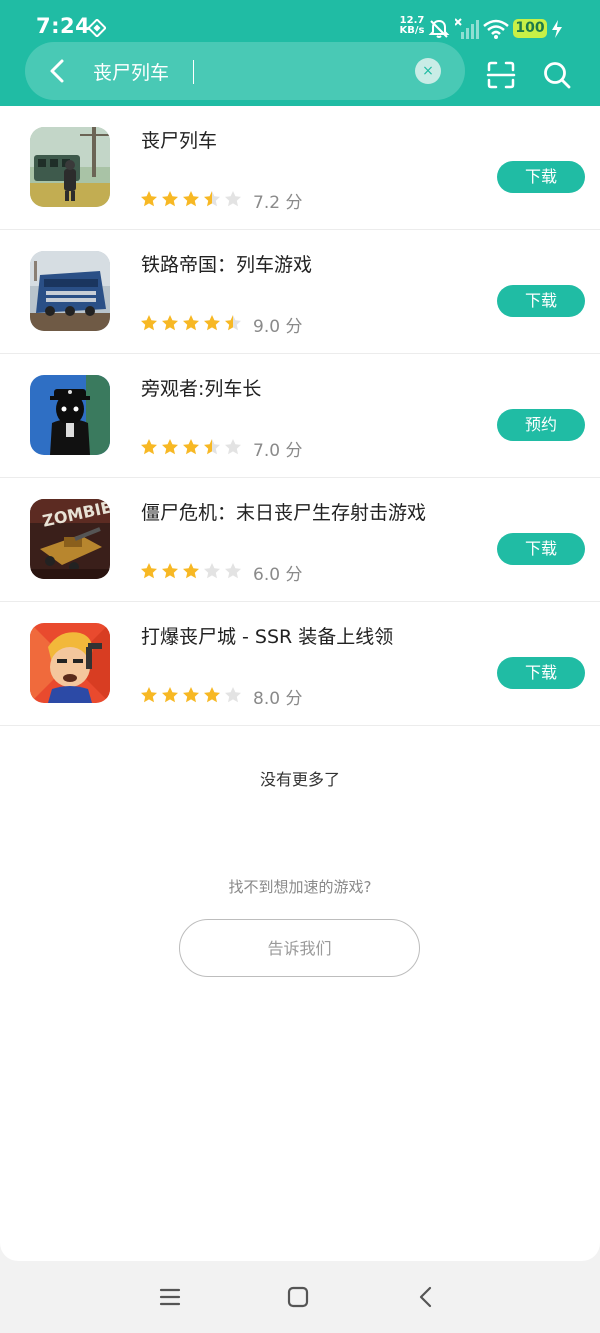 The width and height of the screenshot is (600, 1333). What do you see at coordinates (496, 29) in the screenshot?
I see `wifi-icon` at bounding box center [496, 29].